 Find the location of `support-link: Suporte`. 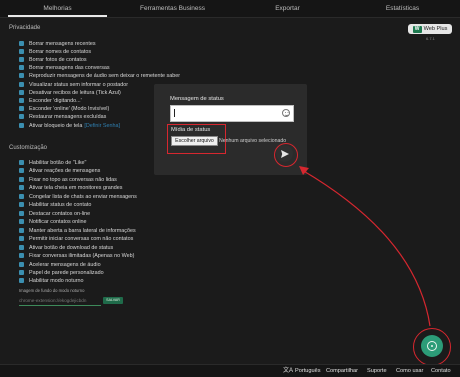

support-link: Suporte is located at coordinates (377, 371).